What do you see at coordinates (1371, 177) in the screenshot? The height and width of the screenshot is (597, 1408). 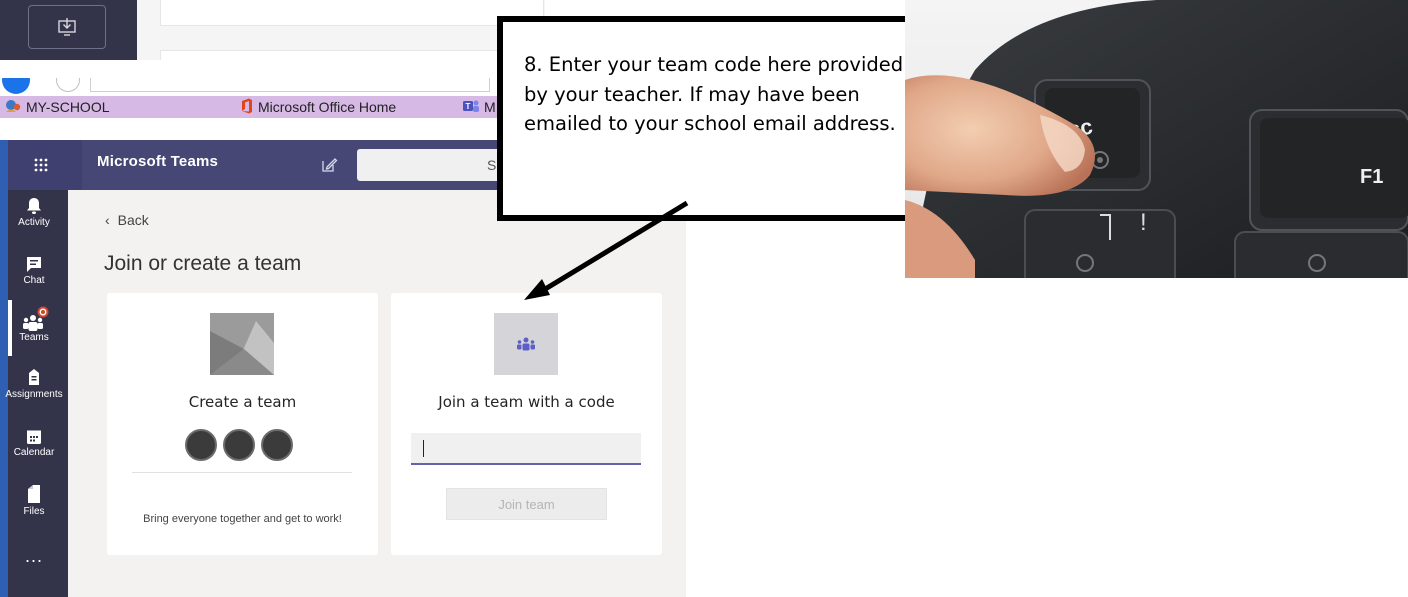 I see `f1-key-label: F1` at bounding box center [1371, 177].